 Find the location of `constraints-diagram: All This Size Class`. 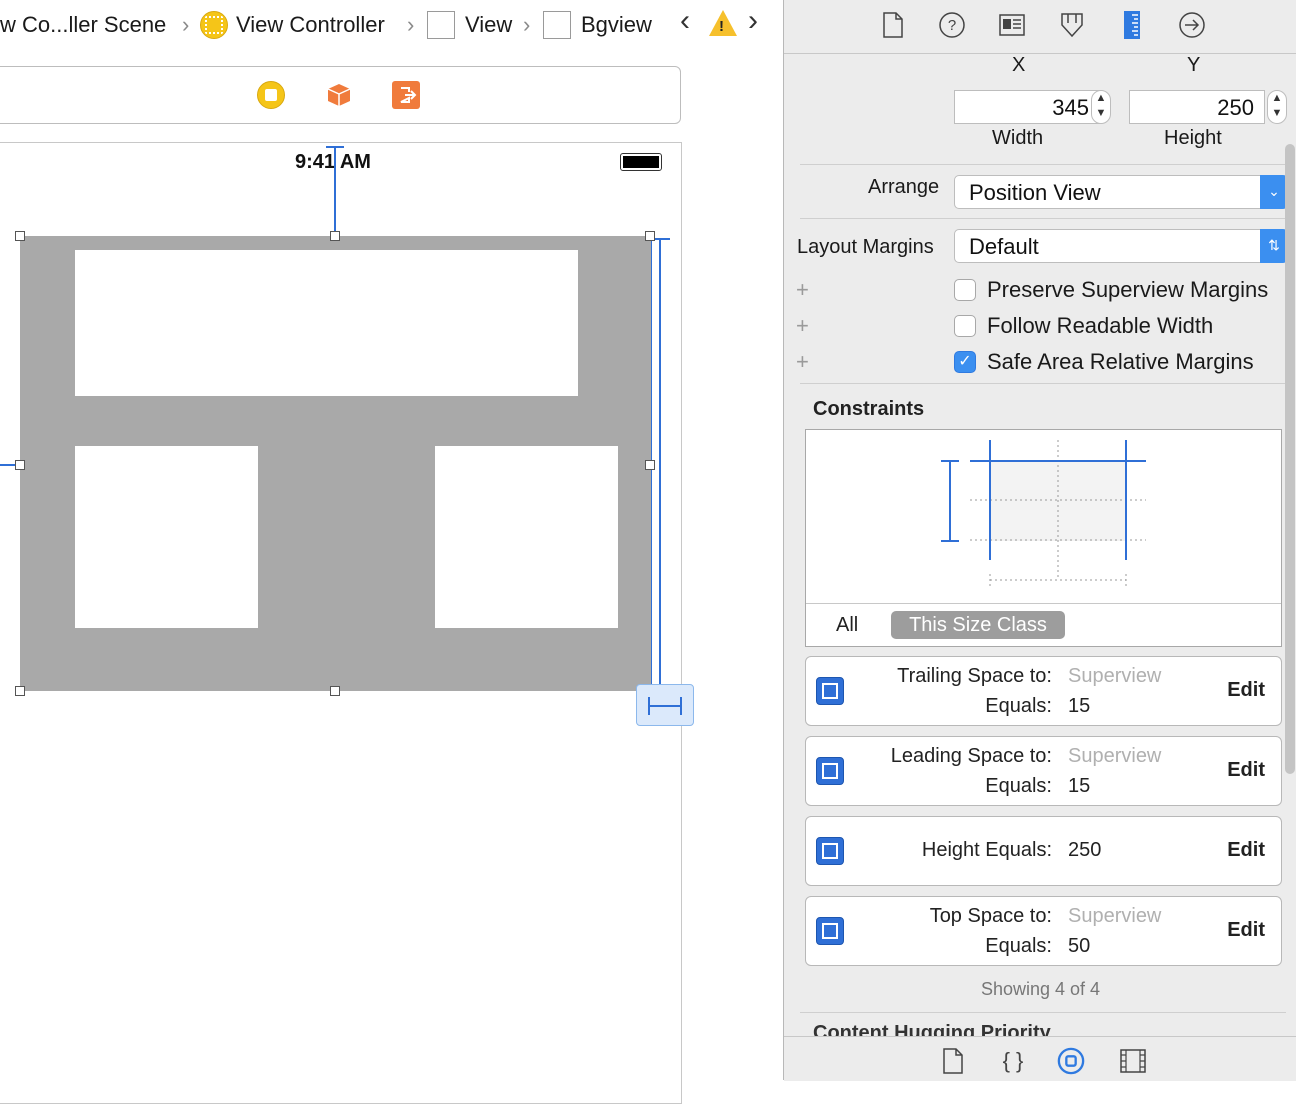

constraints-diagram: All This Size Class is located at coordinates (1043, 538).